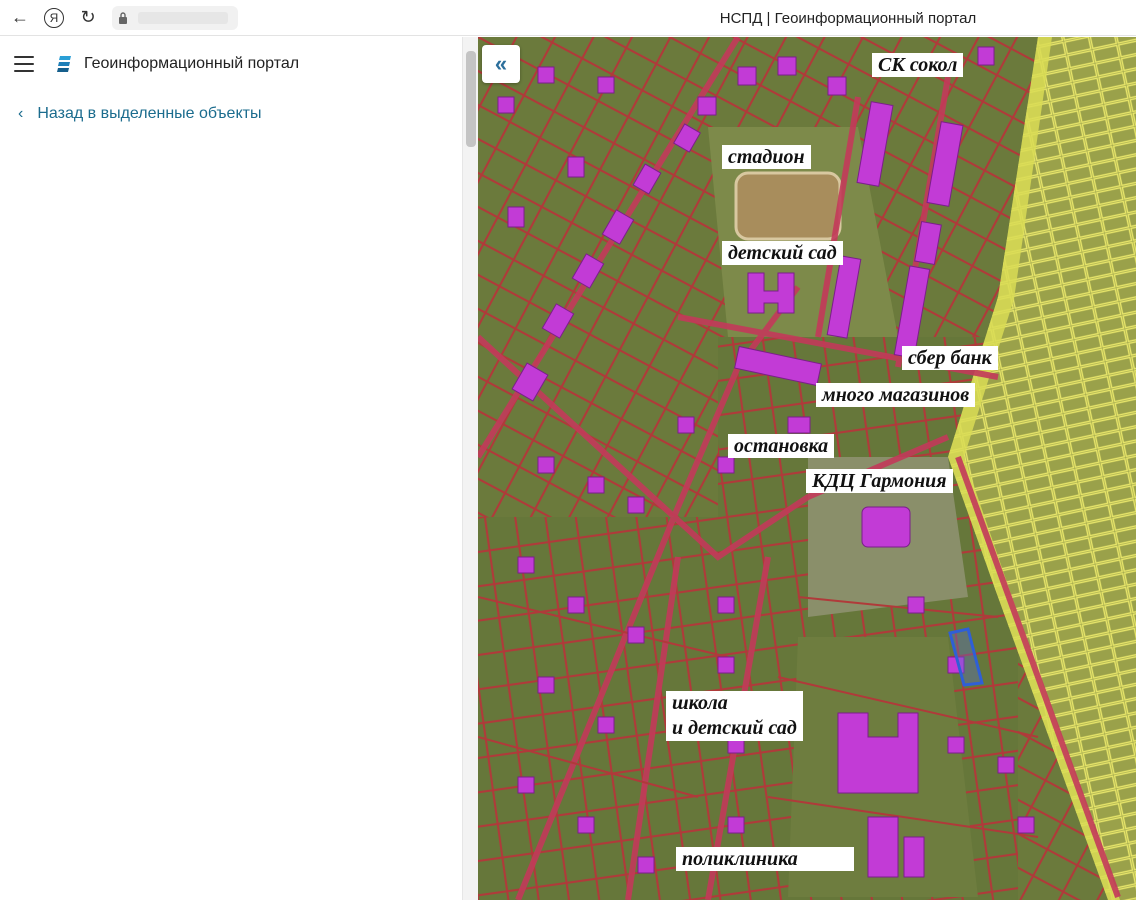 Image resolution: width=1136 pixels, height=900 pixels. I want to click on browser-toolbar: ← Я ↻, so click(568, 18).